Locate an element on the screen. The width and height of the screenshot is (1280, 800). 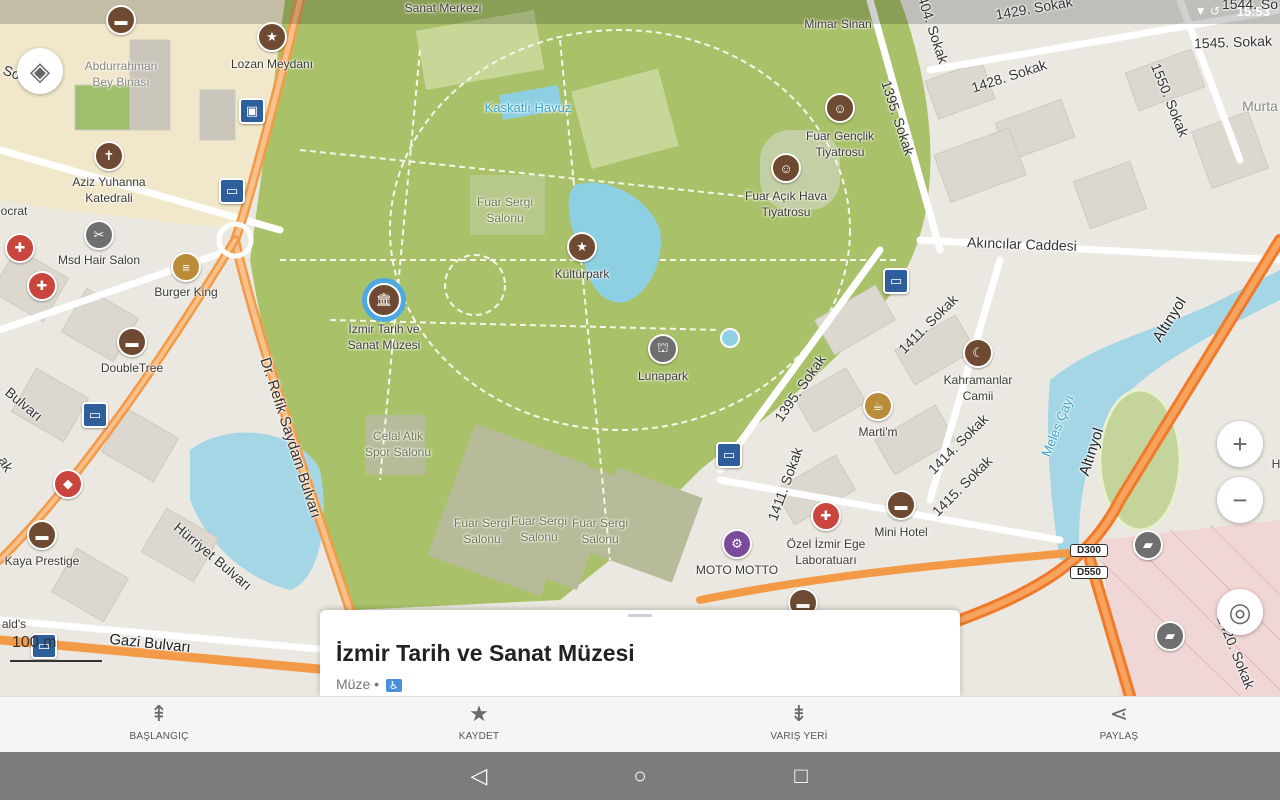
status-icons: ▼ ↺ is located at coordinates (1207, 11).